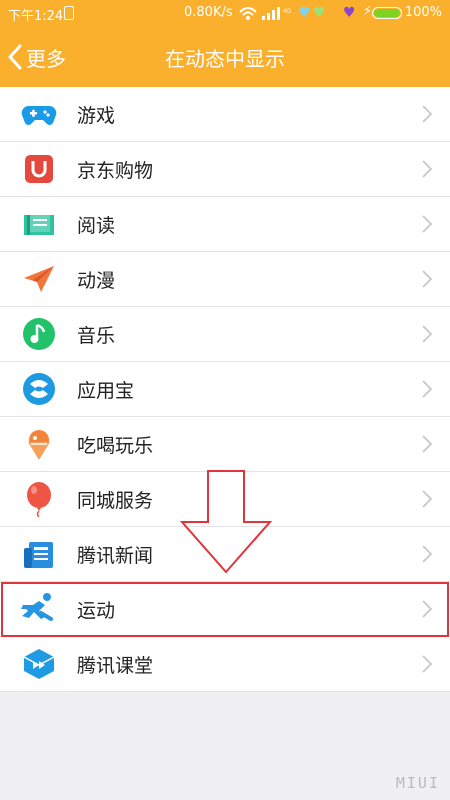 The height and width of the screenshot is (800, 450). What do you see at coordinates (96, 225) in the screenshot?
I see `list-item-label: 阅读` at bounding box center [96, 225].